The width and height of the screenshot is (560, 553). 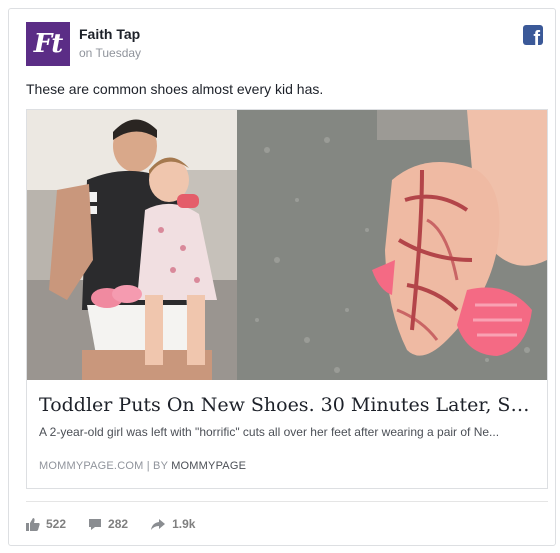 I want to click on page-name-link: Faith Tap, so click(x=109, y=34).